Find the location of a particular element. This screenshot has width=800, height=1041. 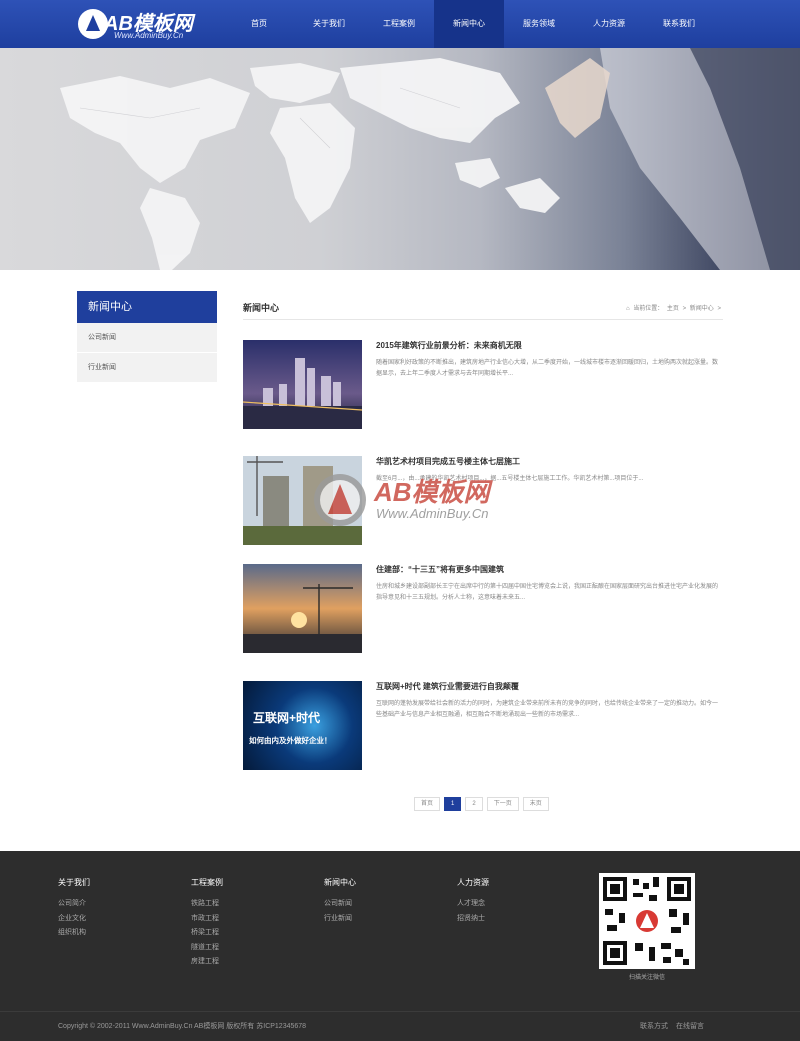

page-title: 新闻中心 is located at coordinates (261, 308).